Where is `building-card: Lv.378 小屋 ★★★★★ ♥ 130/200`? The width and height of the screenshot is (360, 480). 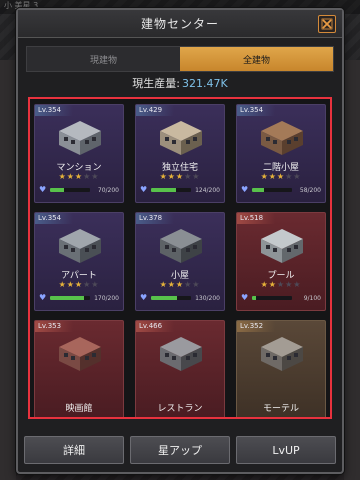
building-card: Lv.378 小屋 ★★★★★ ♥ 130/200 is located at coordinates (180, 261).